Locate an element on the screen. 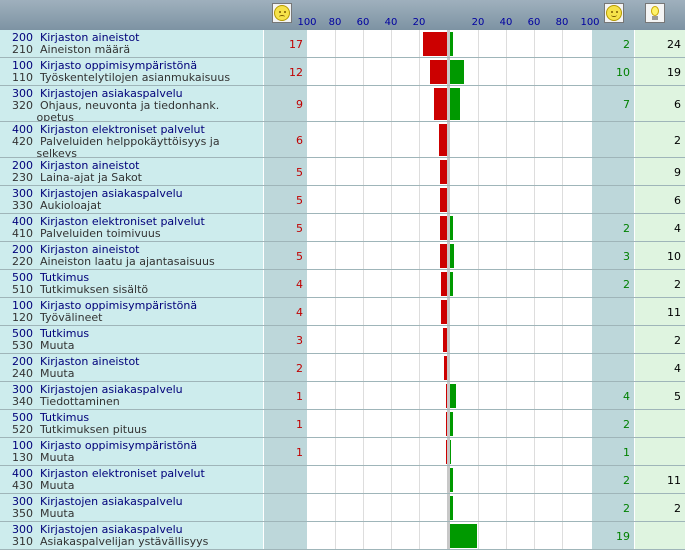  subcategory-label: 120 Työvälineet is located at coordinates (57, 317).